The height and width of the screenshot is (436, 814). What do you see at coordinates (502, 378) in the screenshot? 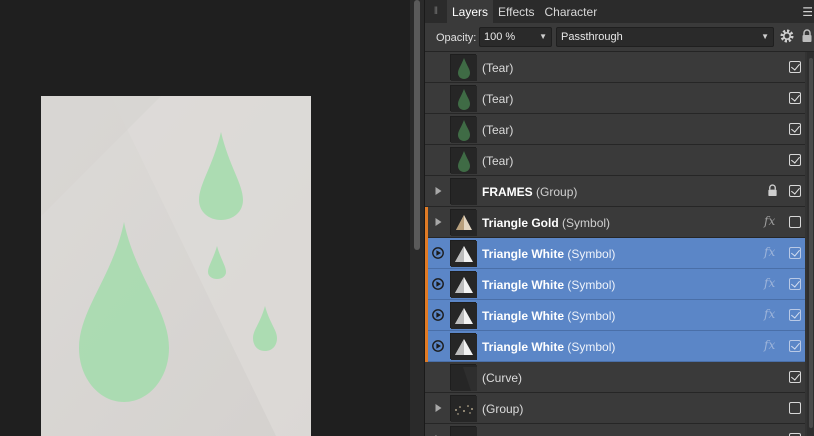
I see `layer-name: (Curve)` at bounding box center [502, 378].